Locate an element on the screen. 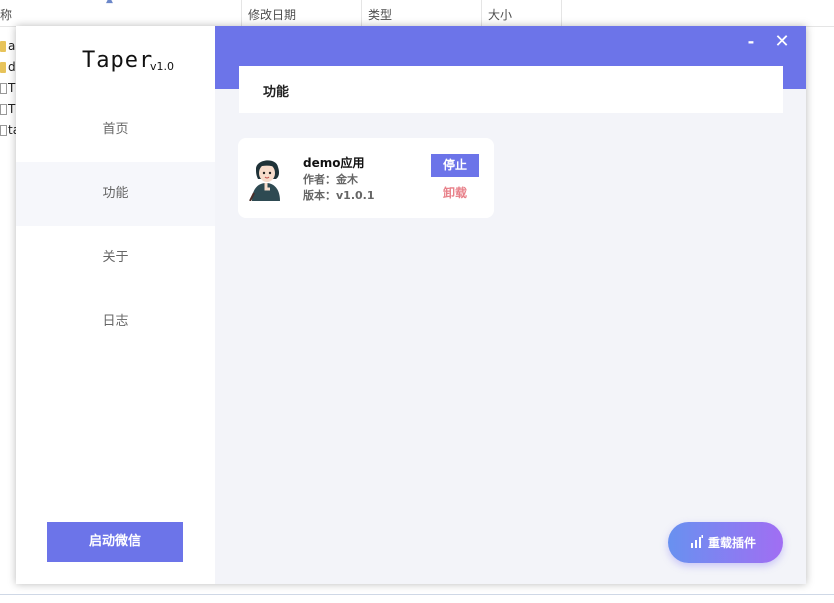  plugin-card: demo应用 作者：金木 版本：v1.0.1 停止 卸载 is located at coordinates (366, 178).